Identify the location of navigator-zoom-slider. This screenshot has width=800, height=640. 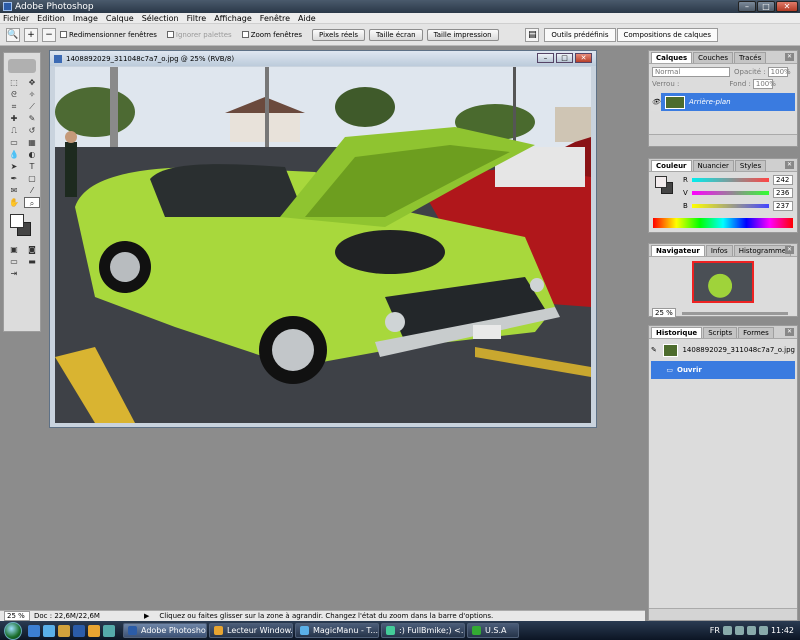
(735, 313).